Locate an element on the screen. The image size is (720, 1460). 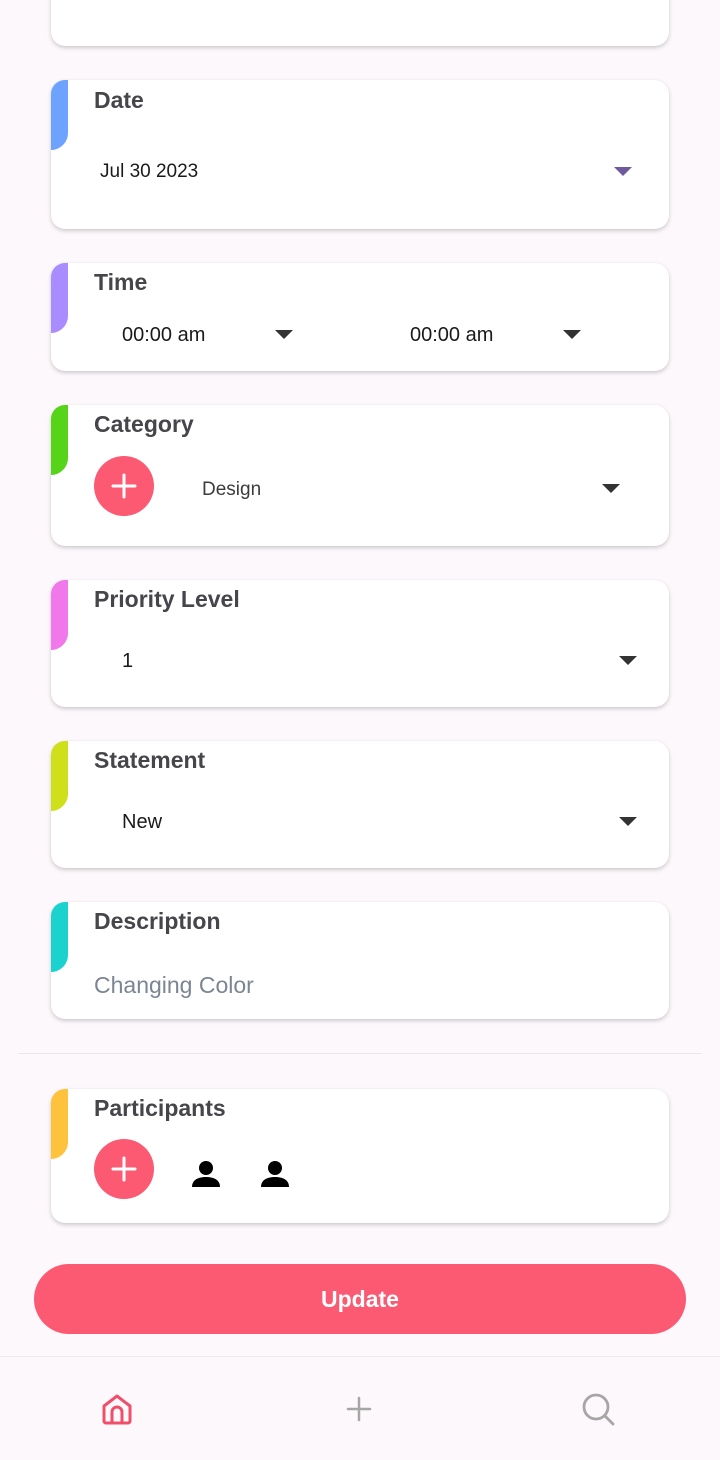
add-participant-button is located at coordinates (124, 1169).